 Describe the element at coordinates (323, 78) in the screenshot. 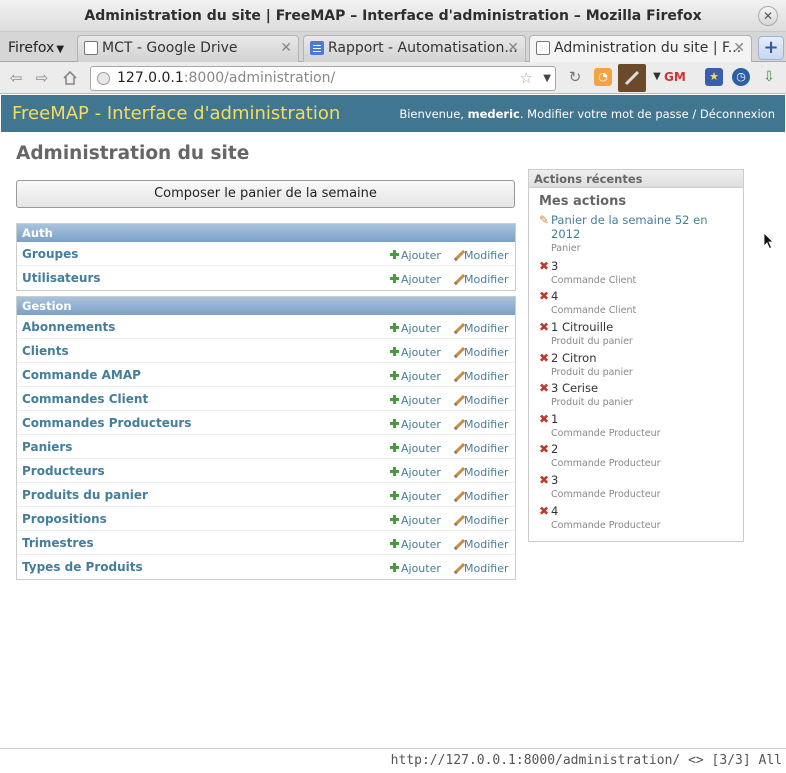

I see `url-bar: 127.0.0.1:8000/administration/ ☆ ▼` at that location.